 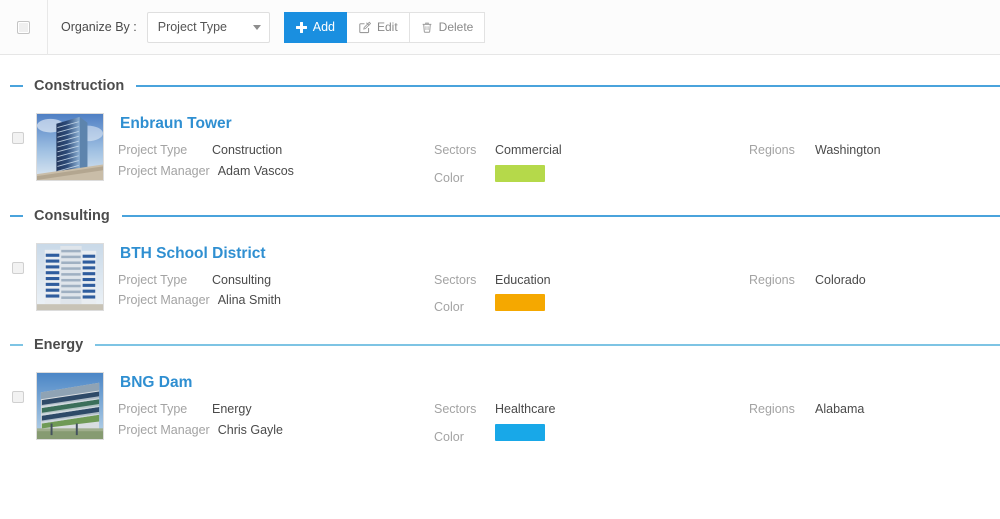 I want to click on region-field: Regions Alabama, so click(x=849, y=409).